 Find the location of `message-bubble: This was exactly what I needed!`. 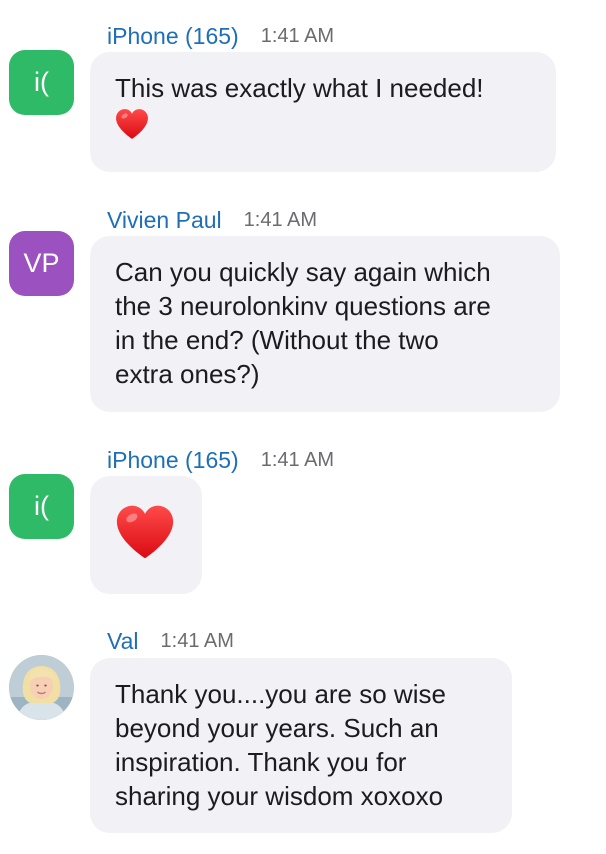

message-bubble: This was exactly what I needed! is located at coordinates (323, 112).